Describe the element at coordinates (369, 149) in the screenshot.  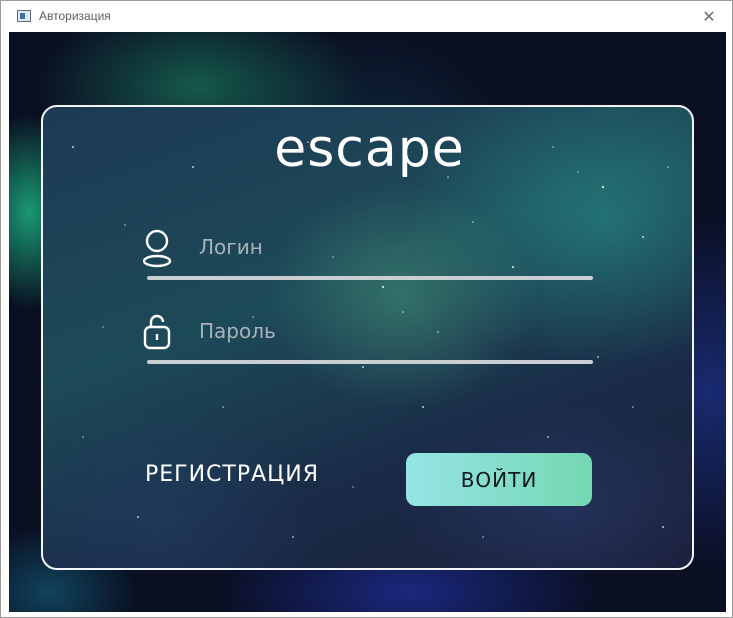
I see `brand-logo: escape` at that location.